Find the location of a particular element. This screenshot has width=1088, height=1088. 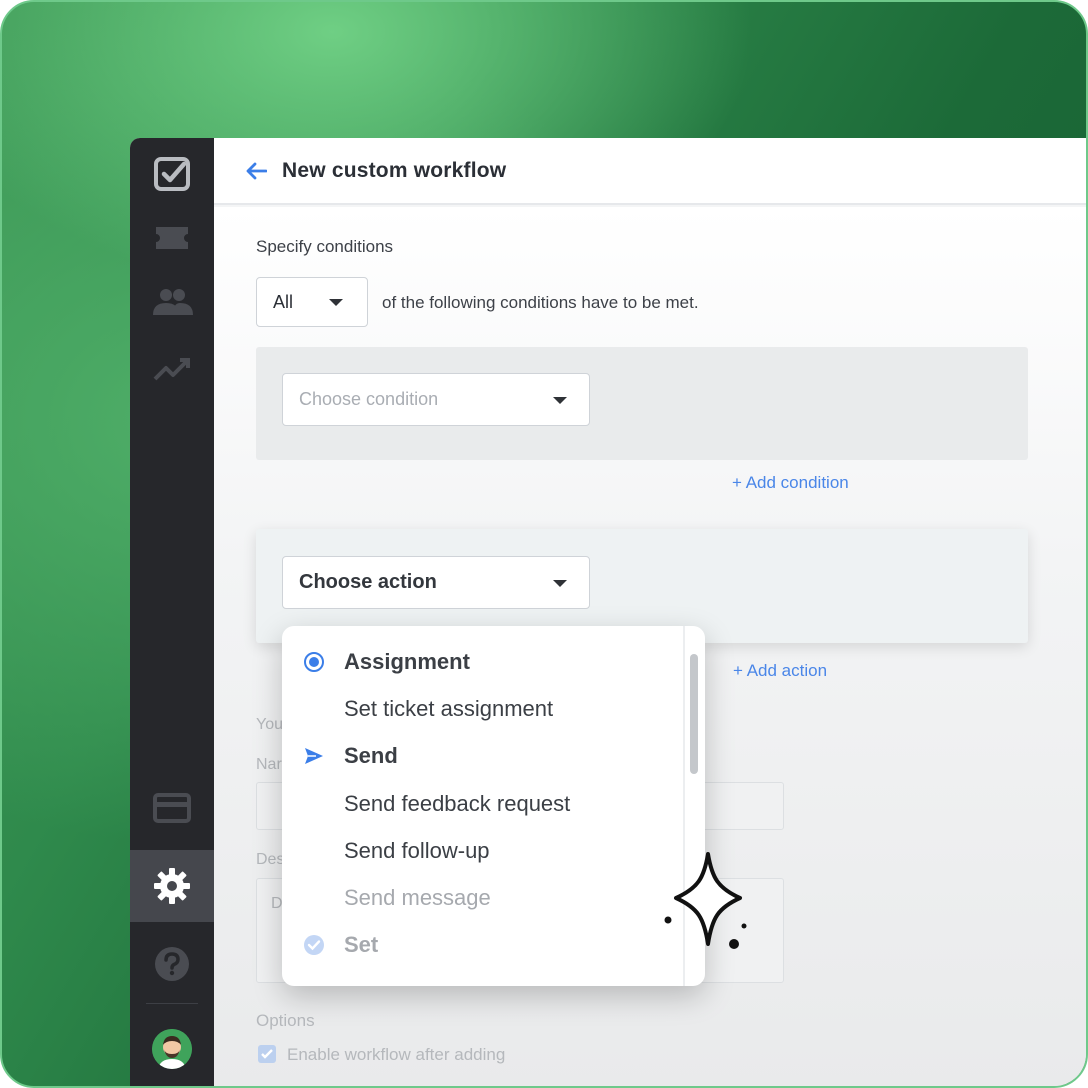

check-circle-icon is located at coordinates (314, 945).